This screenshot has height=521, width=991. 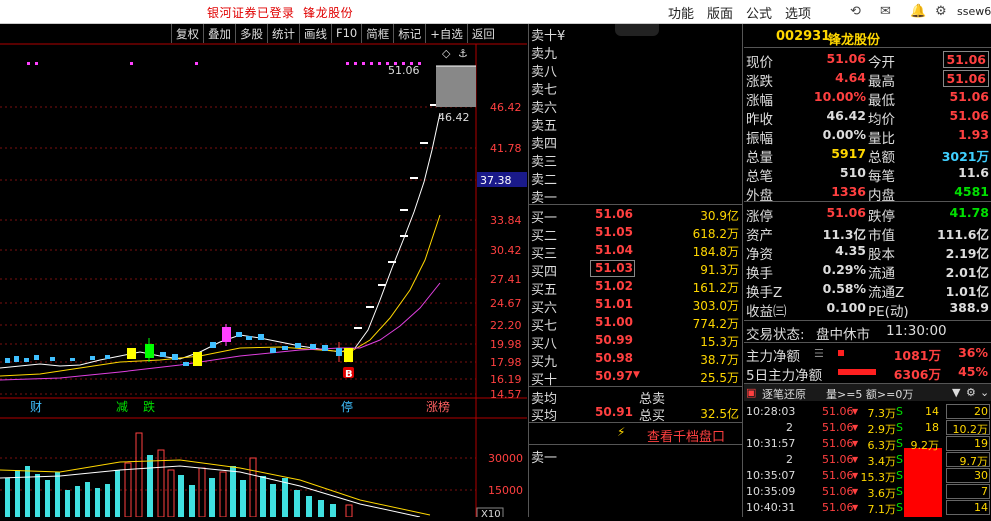 I want to click on stock-header: 002931 锋龙股份, so click(x=867, y=36).